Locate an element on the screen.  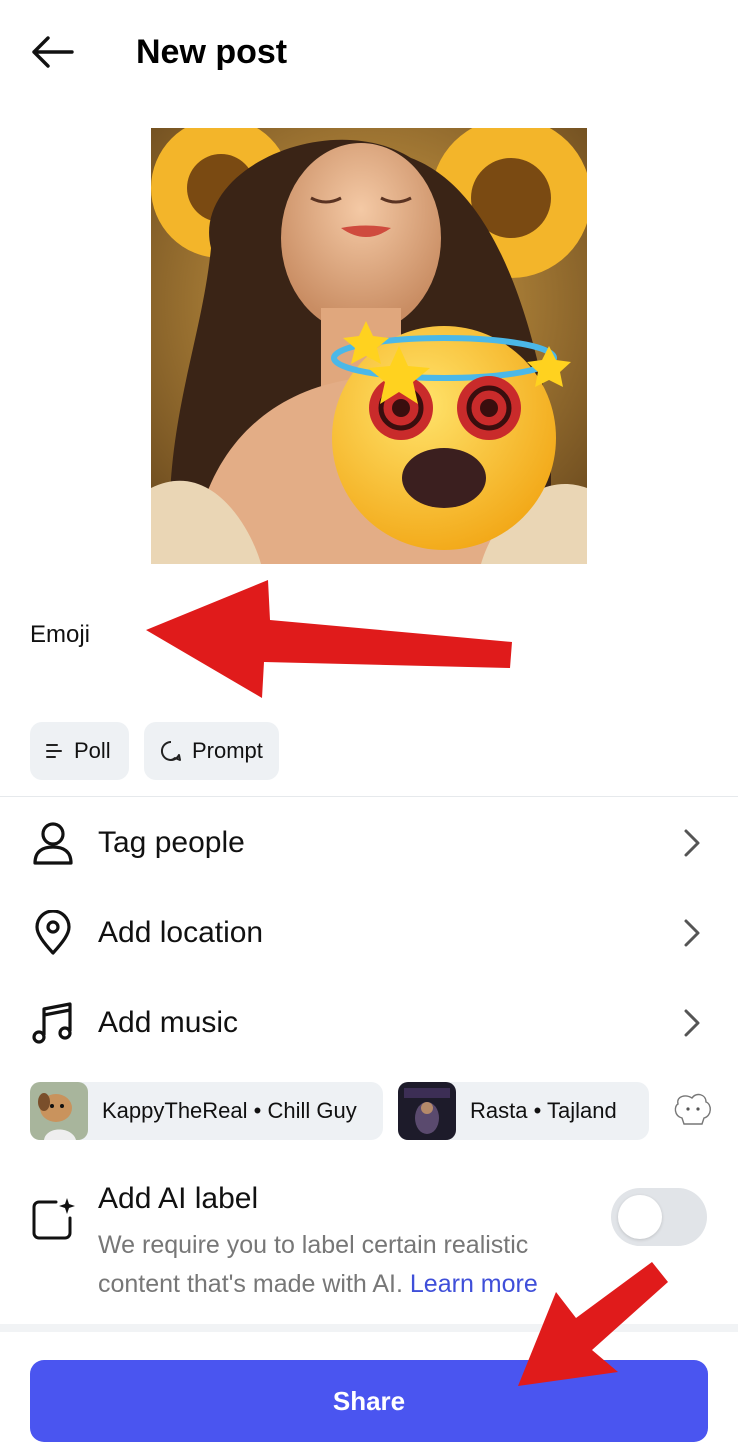
ai-label-icon is located at coordinates (53, 1219).